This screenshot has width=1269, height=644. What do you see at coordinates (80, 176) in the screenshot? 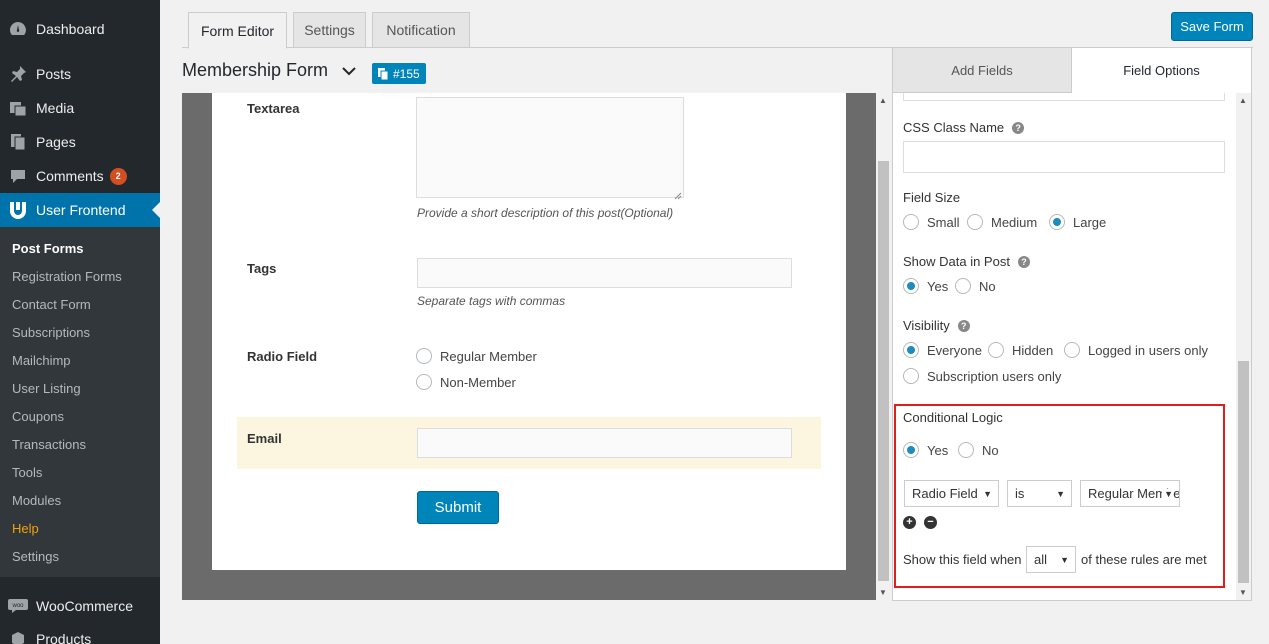
I see `menu-comments: Comments 2` at bounding box center [80, 176].